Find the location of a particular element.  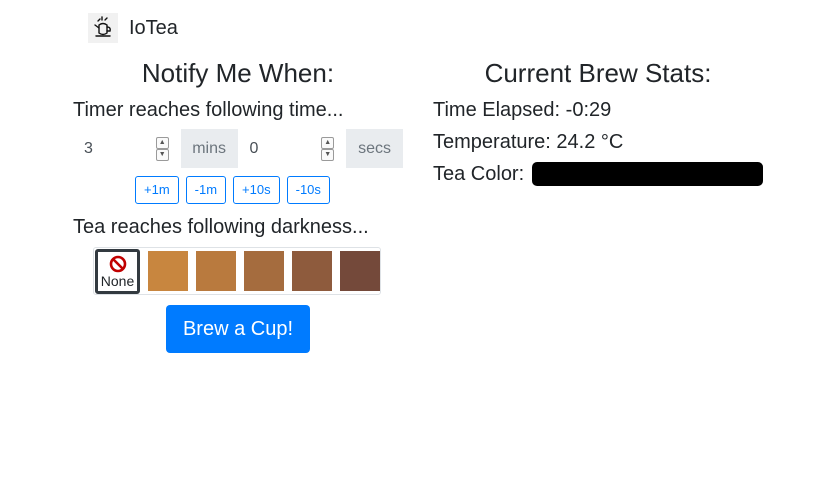

teapot-logo-icon is located at coordinates (103, 28).